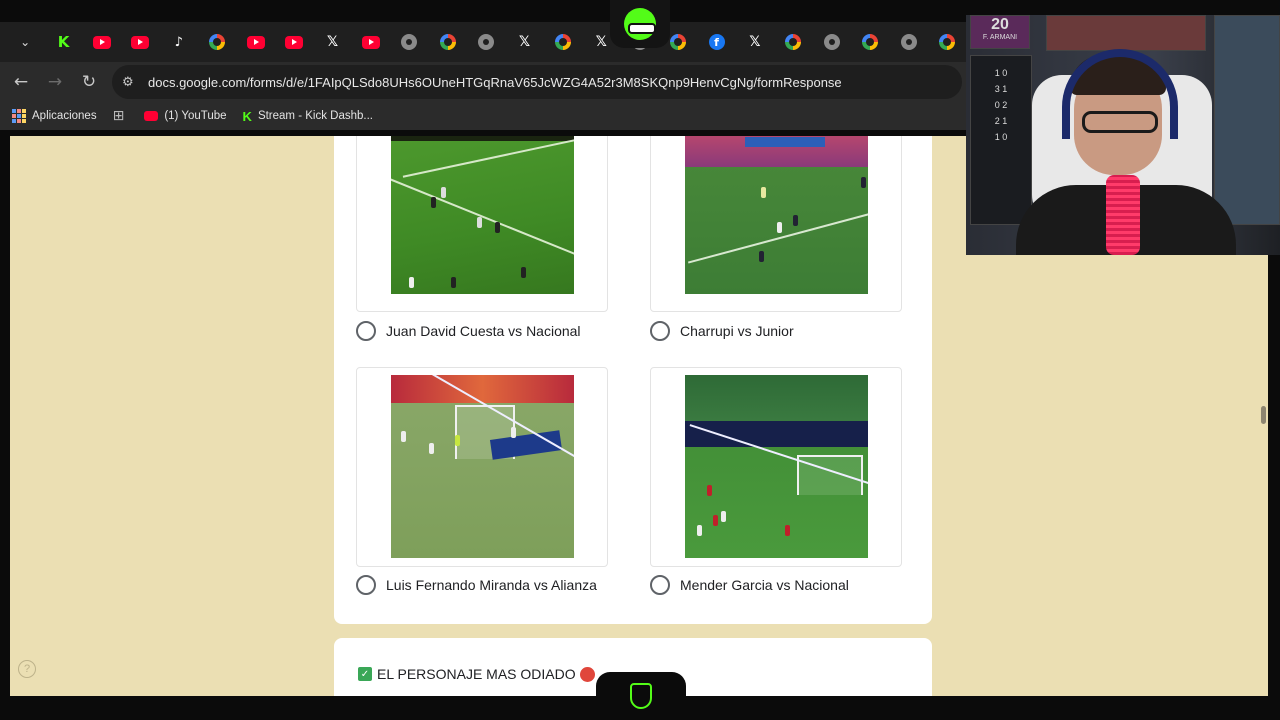 The width and height of the screenshot is (1280, 720). What do you see at coordinates (89, 82) in the screenshot?
I see `reload-button: ↻` at bounding box center [89, 82].